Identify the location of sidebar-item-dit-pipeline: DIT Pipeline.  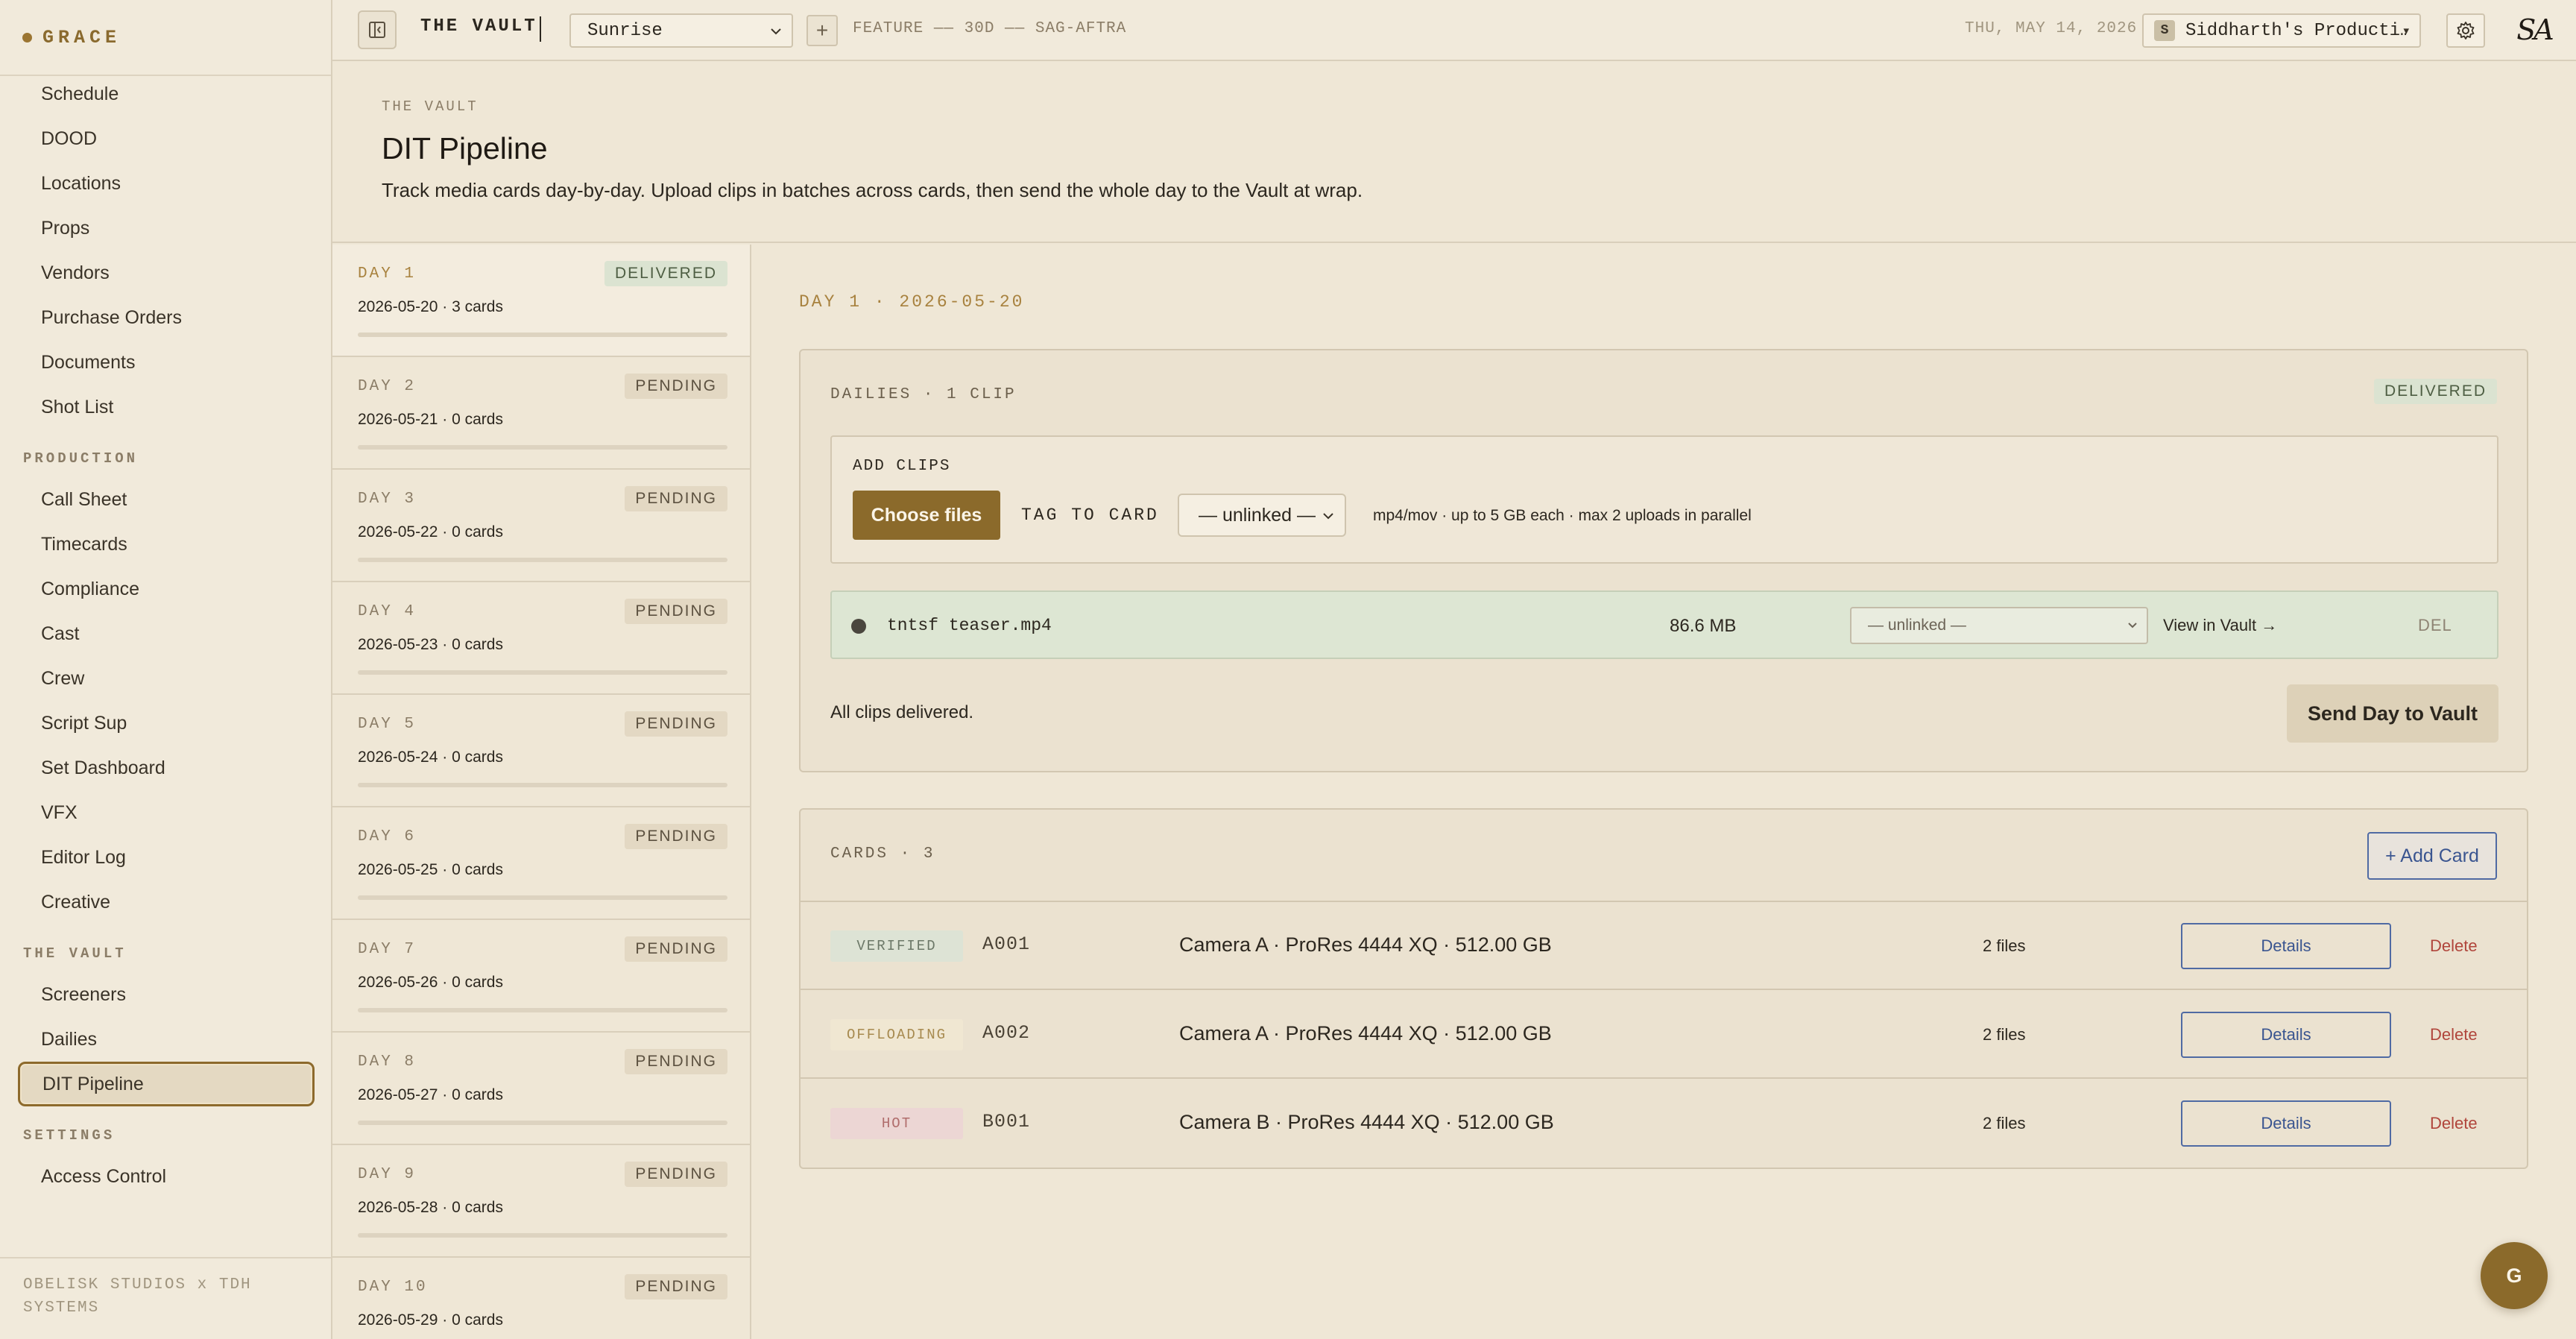
(166, 1084).